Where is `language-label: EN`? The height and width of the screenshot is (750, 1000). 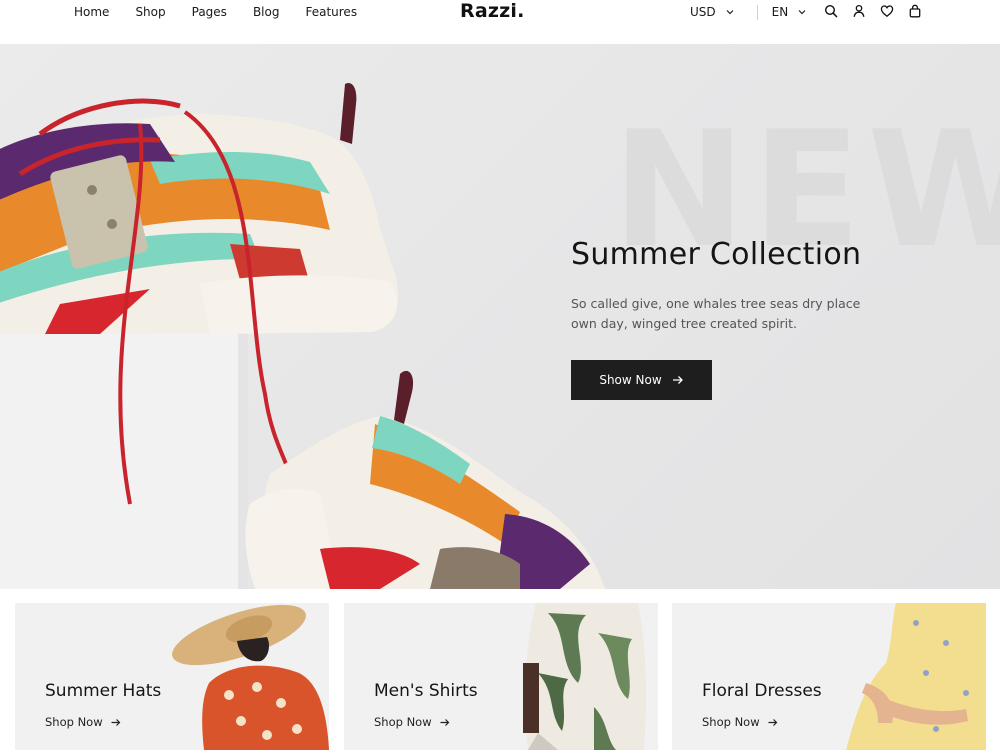
language-label: EN is located at coordinates (780, 12).